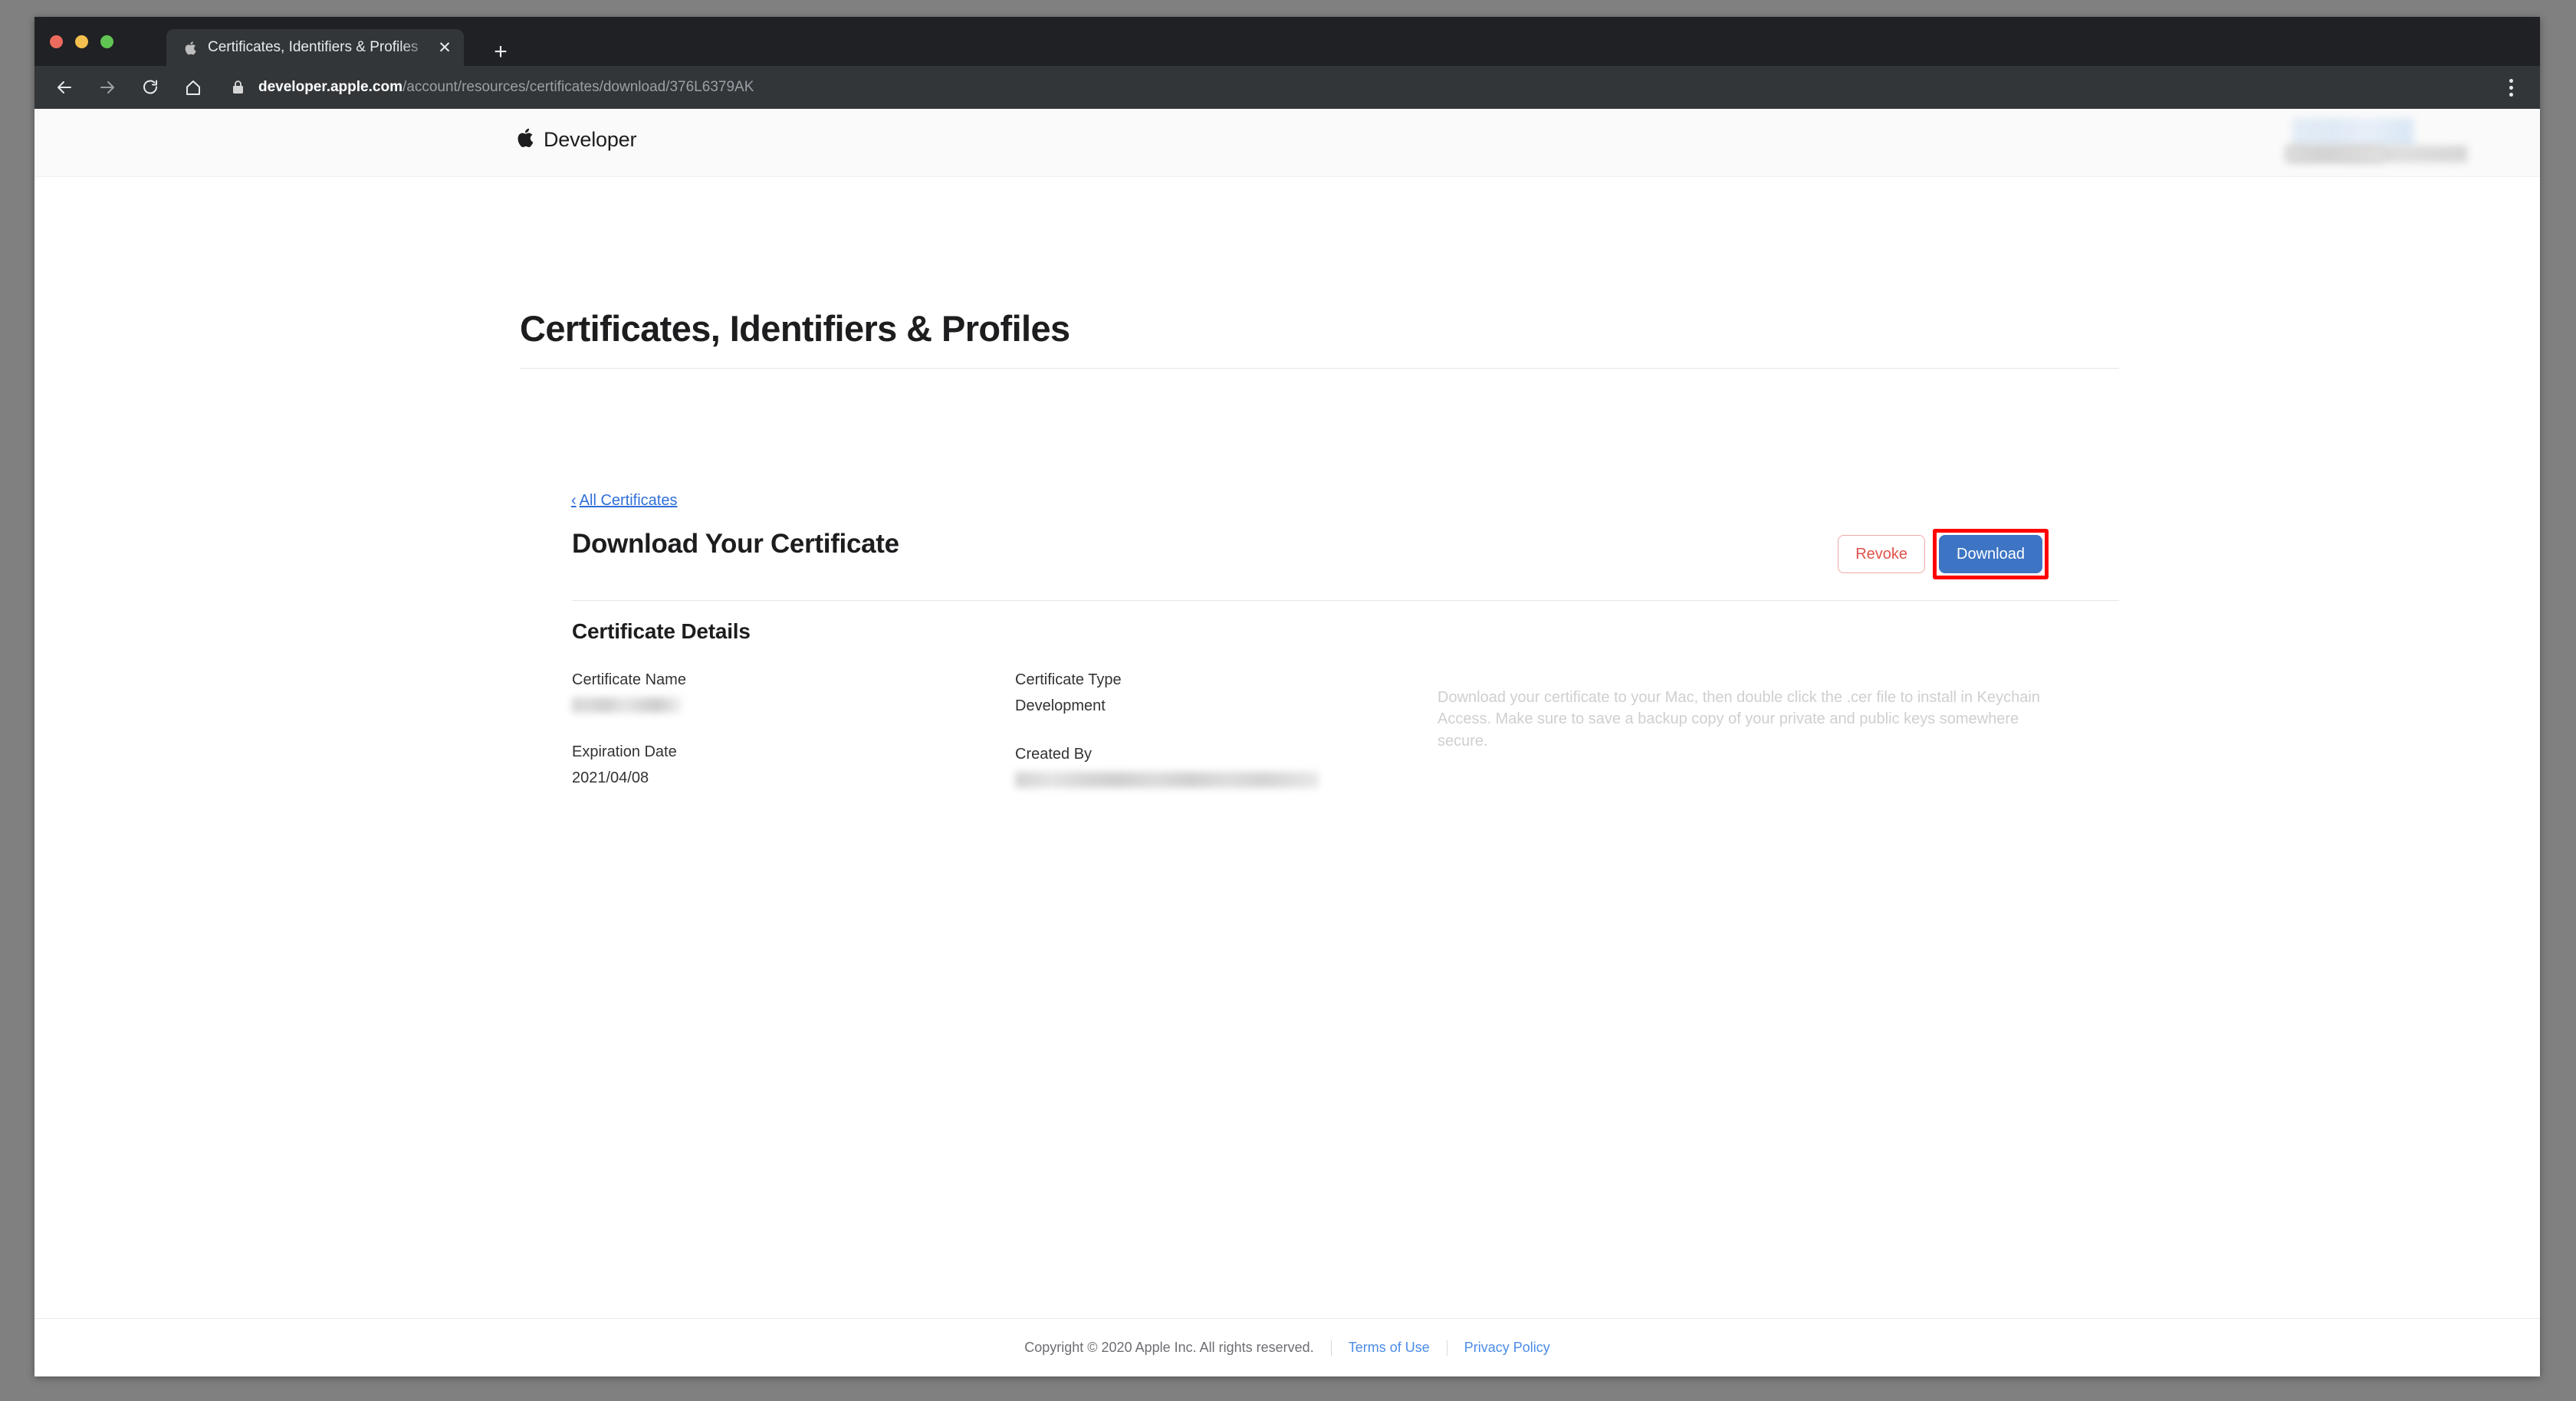 Image resolution: width=2576 pixels, height=1401 pixels. Describe the element at coordinates (1222, 767) in the screenshot. I see `field-created-by: Created By` at that location.